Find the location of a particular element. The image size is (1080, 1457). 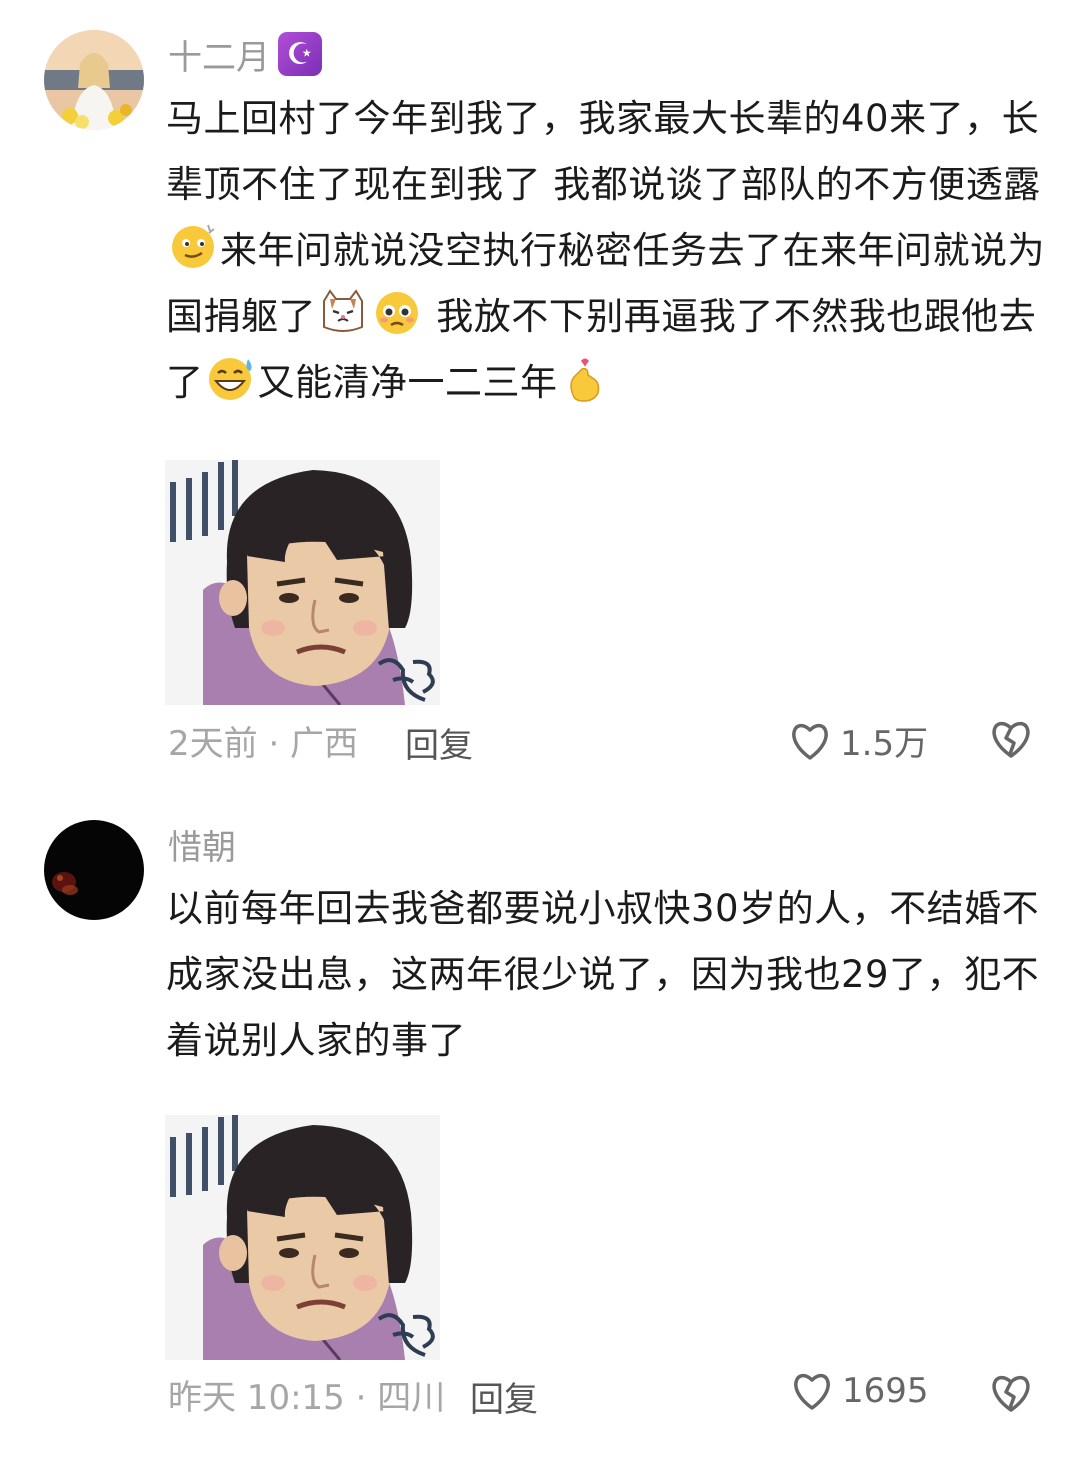

like-button: 1.5万 is located at coordinates (858, 740).